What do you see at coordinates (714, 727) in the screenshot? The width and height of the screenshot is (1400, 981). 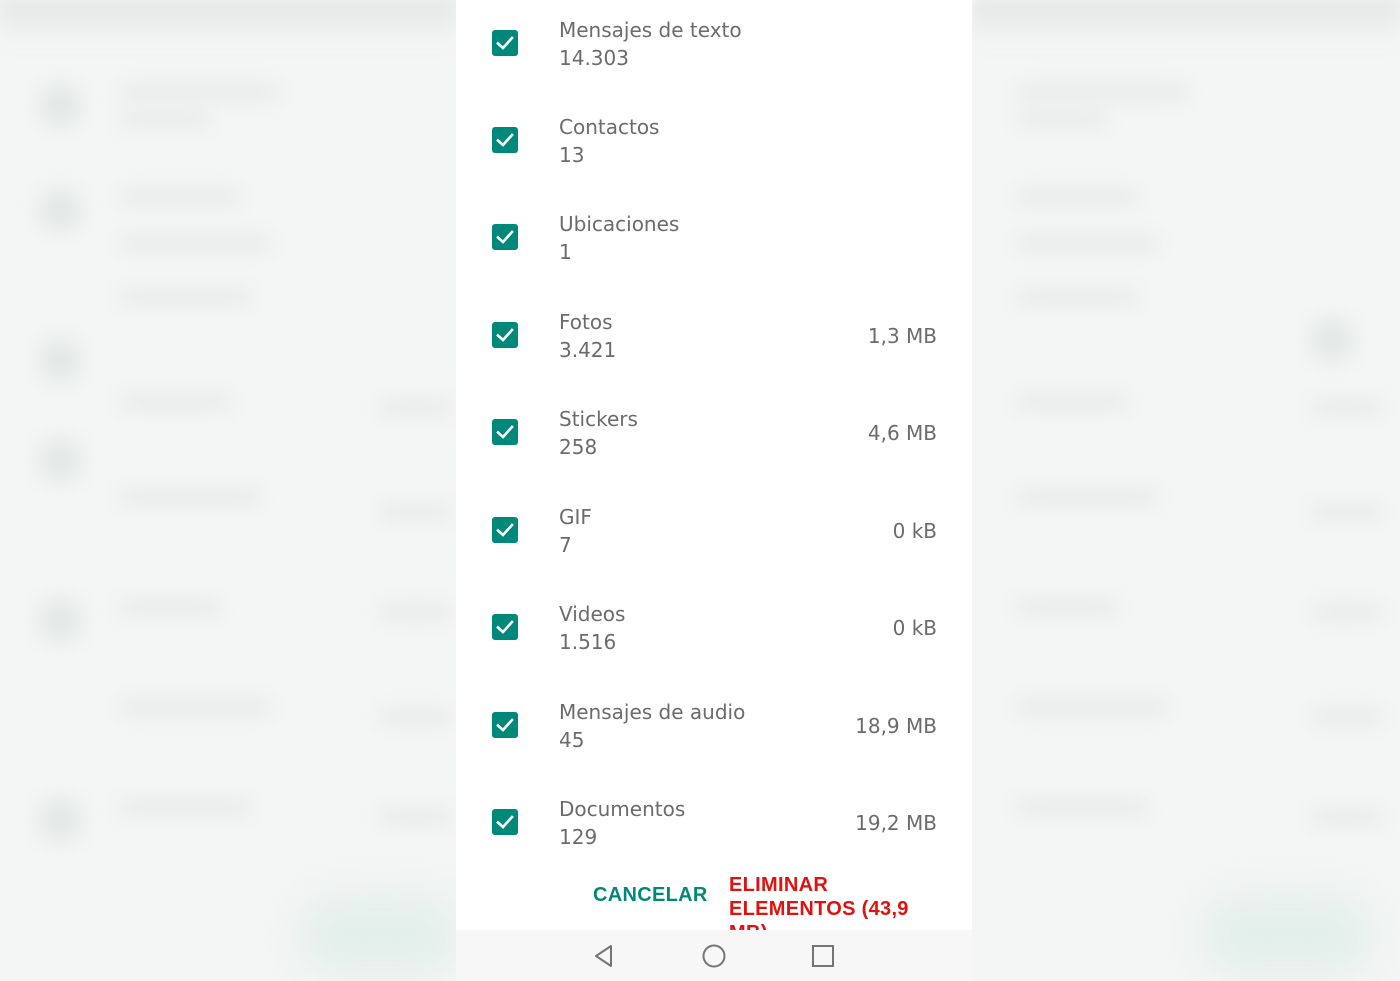 I see `list-item-audio-messages: Mensajes de audio 45 18,9 MB` at bounding box center [714, 727].